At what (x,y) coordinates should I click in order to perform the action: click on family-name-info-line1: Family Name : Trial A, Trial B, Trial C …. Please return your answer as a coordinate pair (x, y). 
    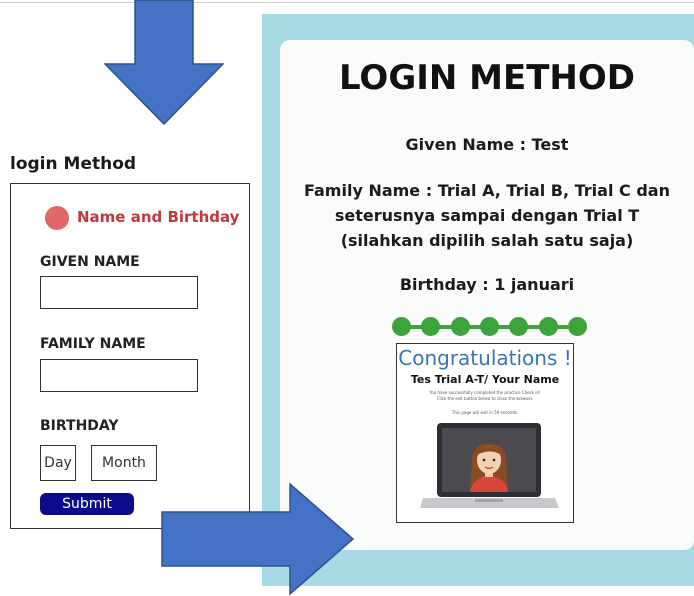
    Looking at the image, I should click on (487, 190).